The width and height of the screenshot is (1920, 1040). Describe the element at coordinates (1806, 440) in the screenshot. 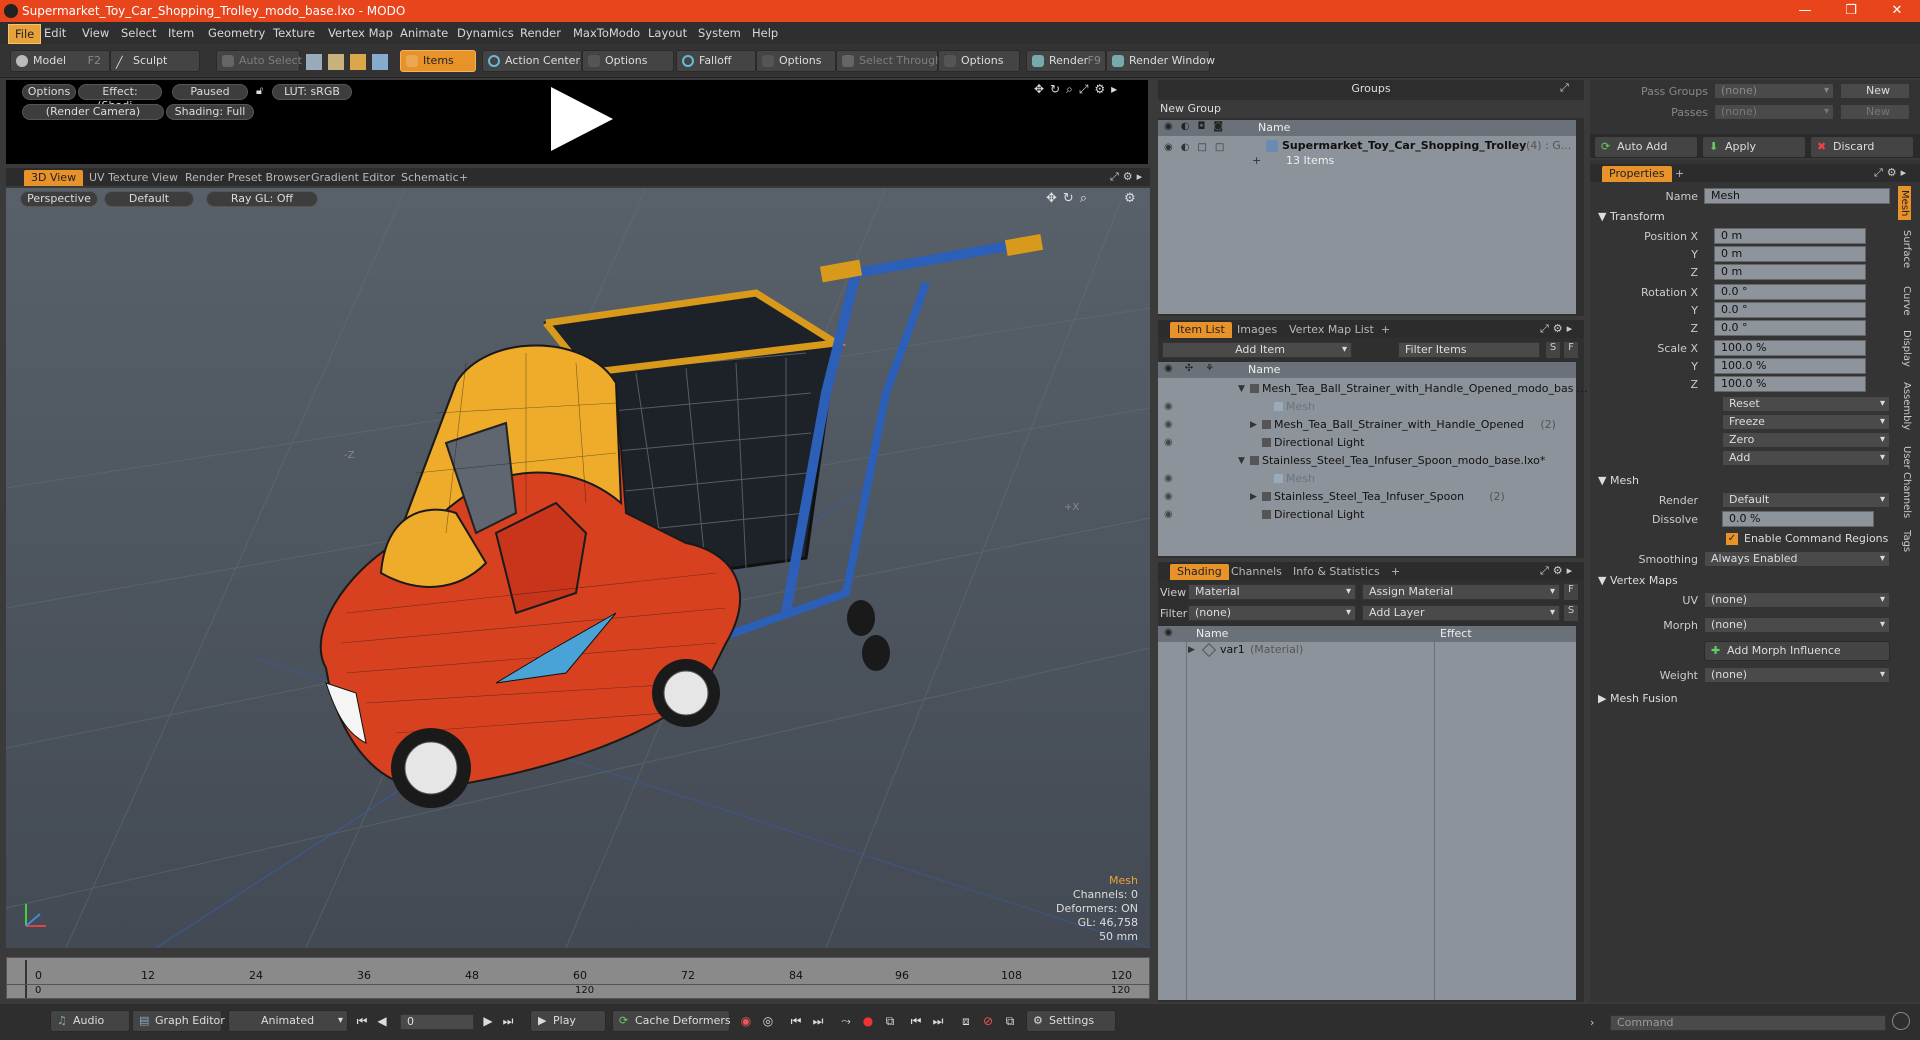

I see `zero-dropdown: Zero` at that location.